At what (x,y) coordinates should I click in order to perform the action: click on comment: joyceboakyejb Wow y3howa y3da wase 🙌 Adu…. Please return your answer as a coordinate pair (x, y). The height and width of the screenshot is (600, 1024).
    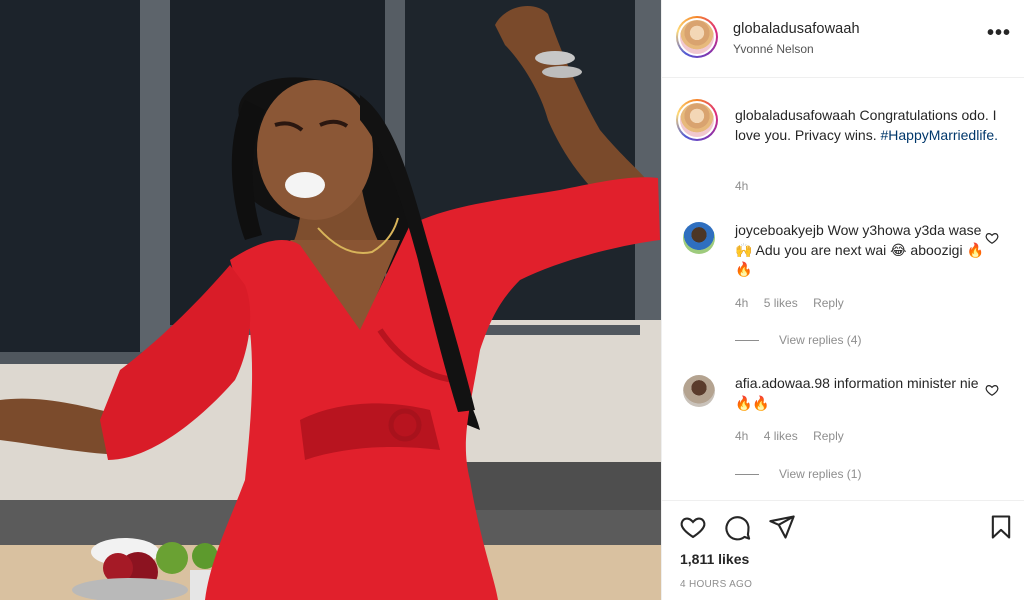
    Looking at the image, I should click on (860, 250).